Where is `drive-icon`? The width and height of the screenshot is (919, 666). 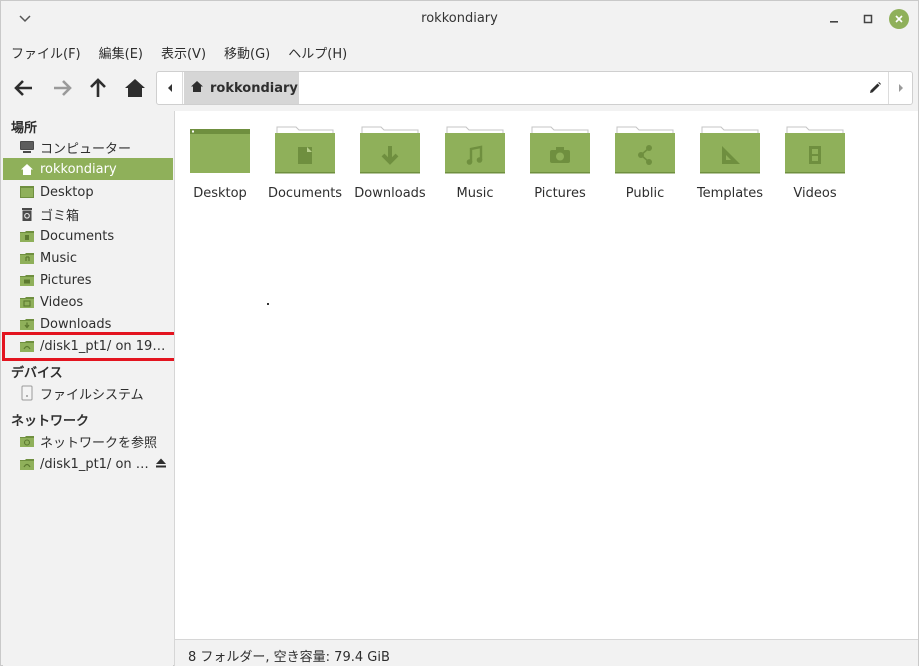
drive-icon is located at coordinates (27, 393).